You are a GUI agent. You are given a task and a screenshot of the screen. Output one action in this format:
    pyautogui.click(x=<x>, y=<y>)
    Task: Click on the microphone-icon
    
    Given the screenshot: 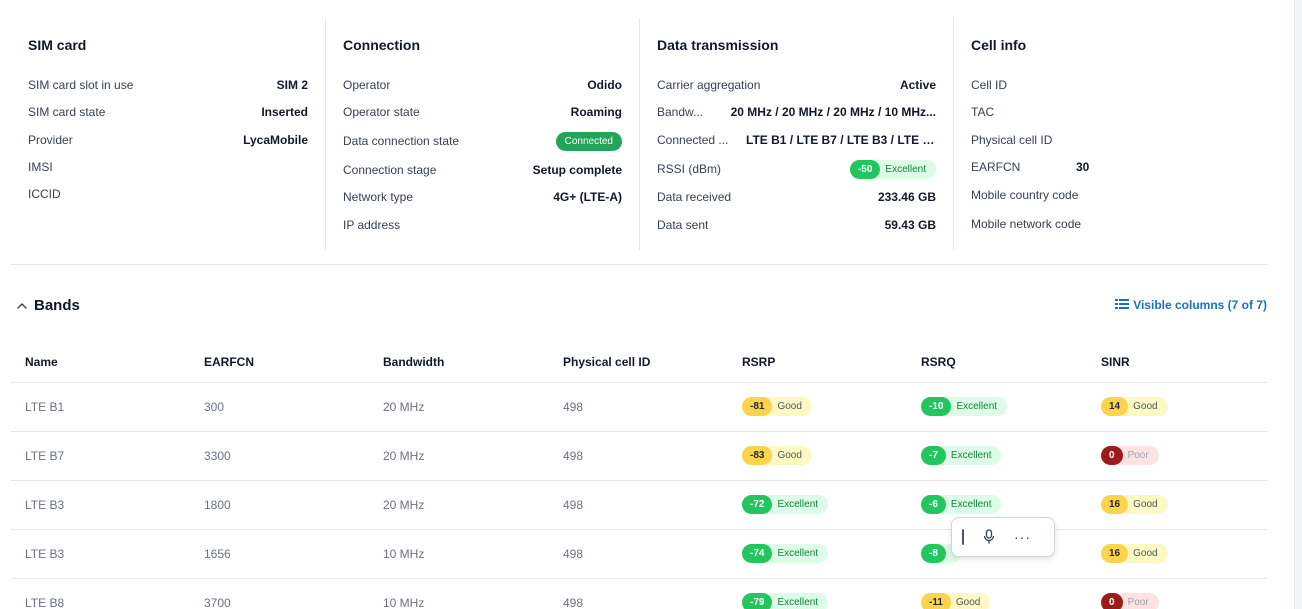 What is the action you would take?
    pyautogui.click(x=989, y=537)
    